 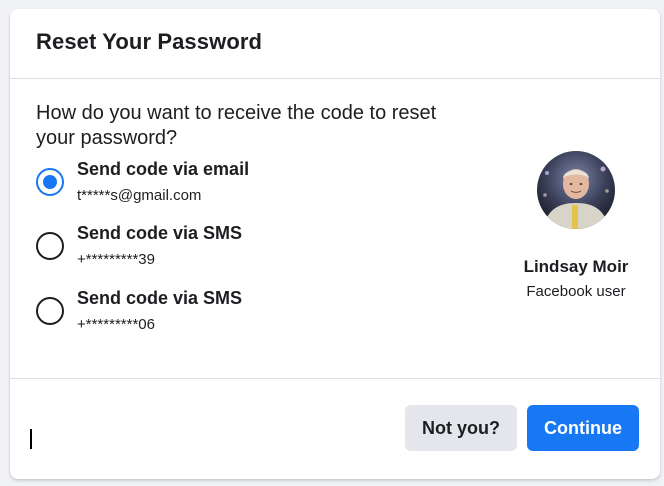 What do you see at coordinates (184, 315) in the screenshot?
I see `option-sms-2: Send code via SMS +*********06` at bounding box center [184, 315].